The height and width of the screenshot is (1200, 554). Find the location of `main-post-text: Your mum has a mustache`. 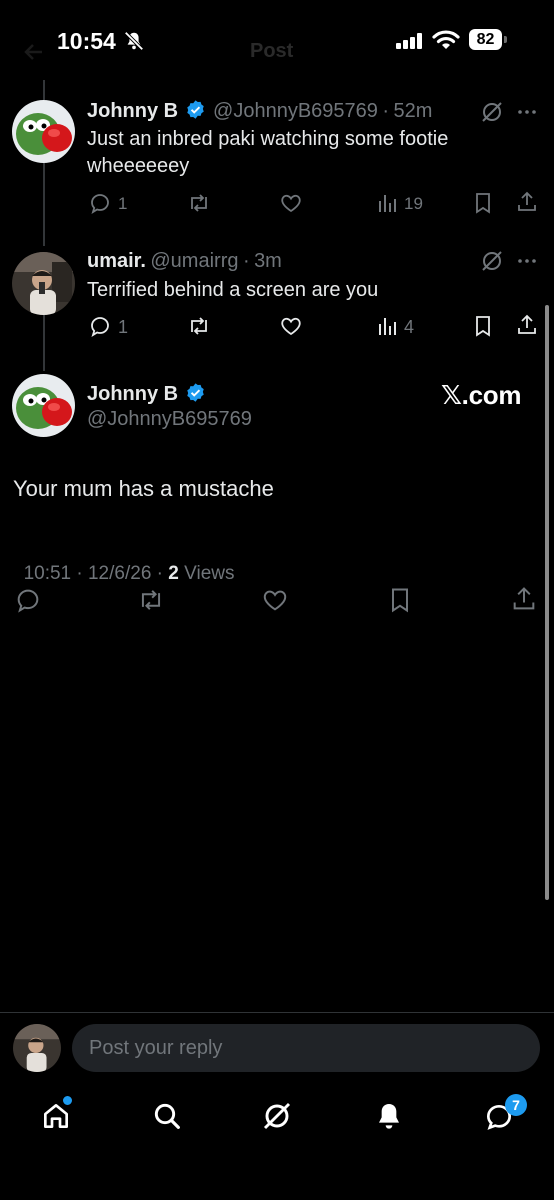

main-post-text: Your mum has a mustache is located at coordinates (143, 488).